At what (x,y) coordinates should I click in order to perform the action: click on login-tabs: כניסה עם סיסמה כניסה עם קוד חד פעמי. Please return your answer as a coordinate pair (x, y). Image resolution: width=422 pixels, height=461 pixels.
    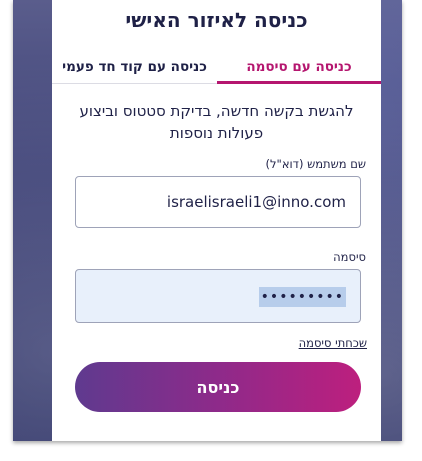
    Looking at the image, I should click on (216, 68).